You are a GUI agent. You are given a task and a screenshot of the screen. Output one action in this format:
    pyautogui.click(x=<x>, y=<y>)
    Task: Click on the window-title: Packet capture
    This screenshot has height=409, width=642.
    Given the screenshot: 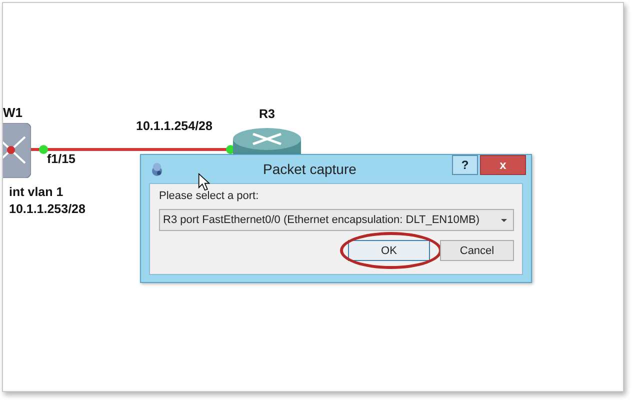 What is the action you would take?
    pyautogui.click(x=309, y=169)
    